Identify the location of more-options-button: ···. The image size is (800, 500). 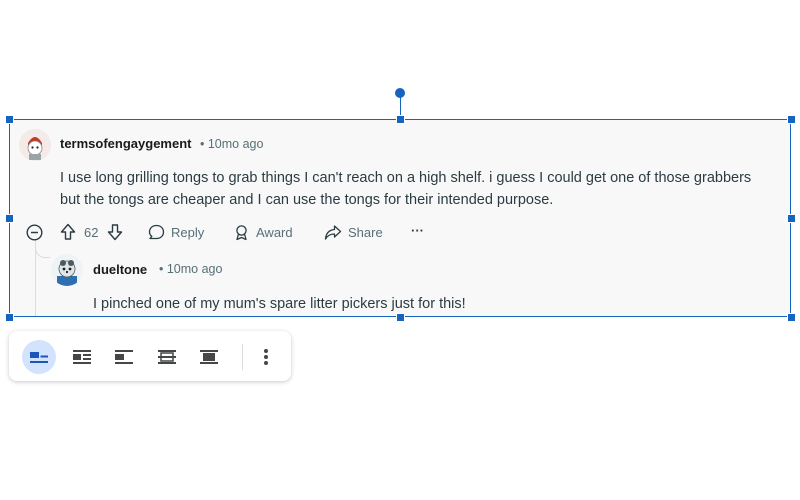
(417, 230).